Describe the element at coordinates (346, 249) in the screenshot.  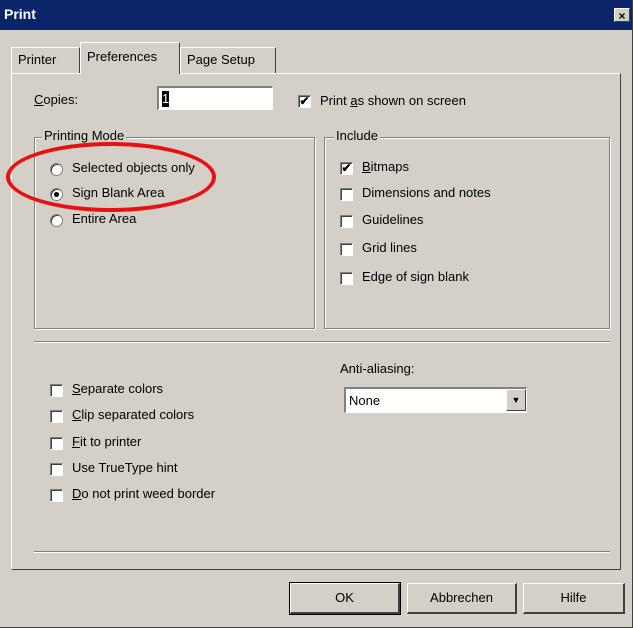
I see `grid-lines-checkbox` at that location.